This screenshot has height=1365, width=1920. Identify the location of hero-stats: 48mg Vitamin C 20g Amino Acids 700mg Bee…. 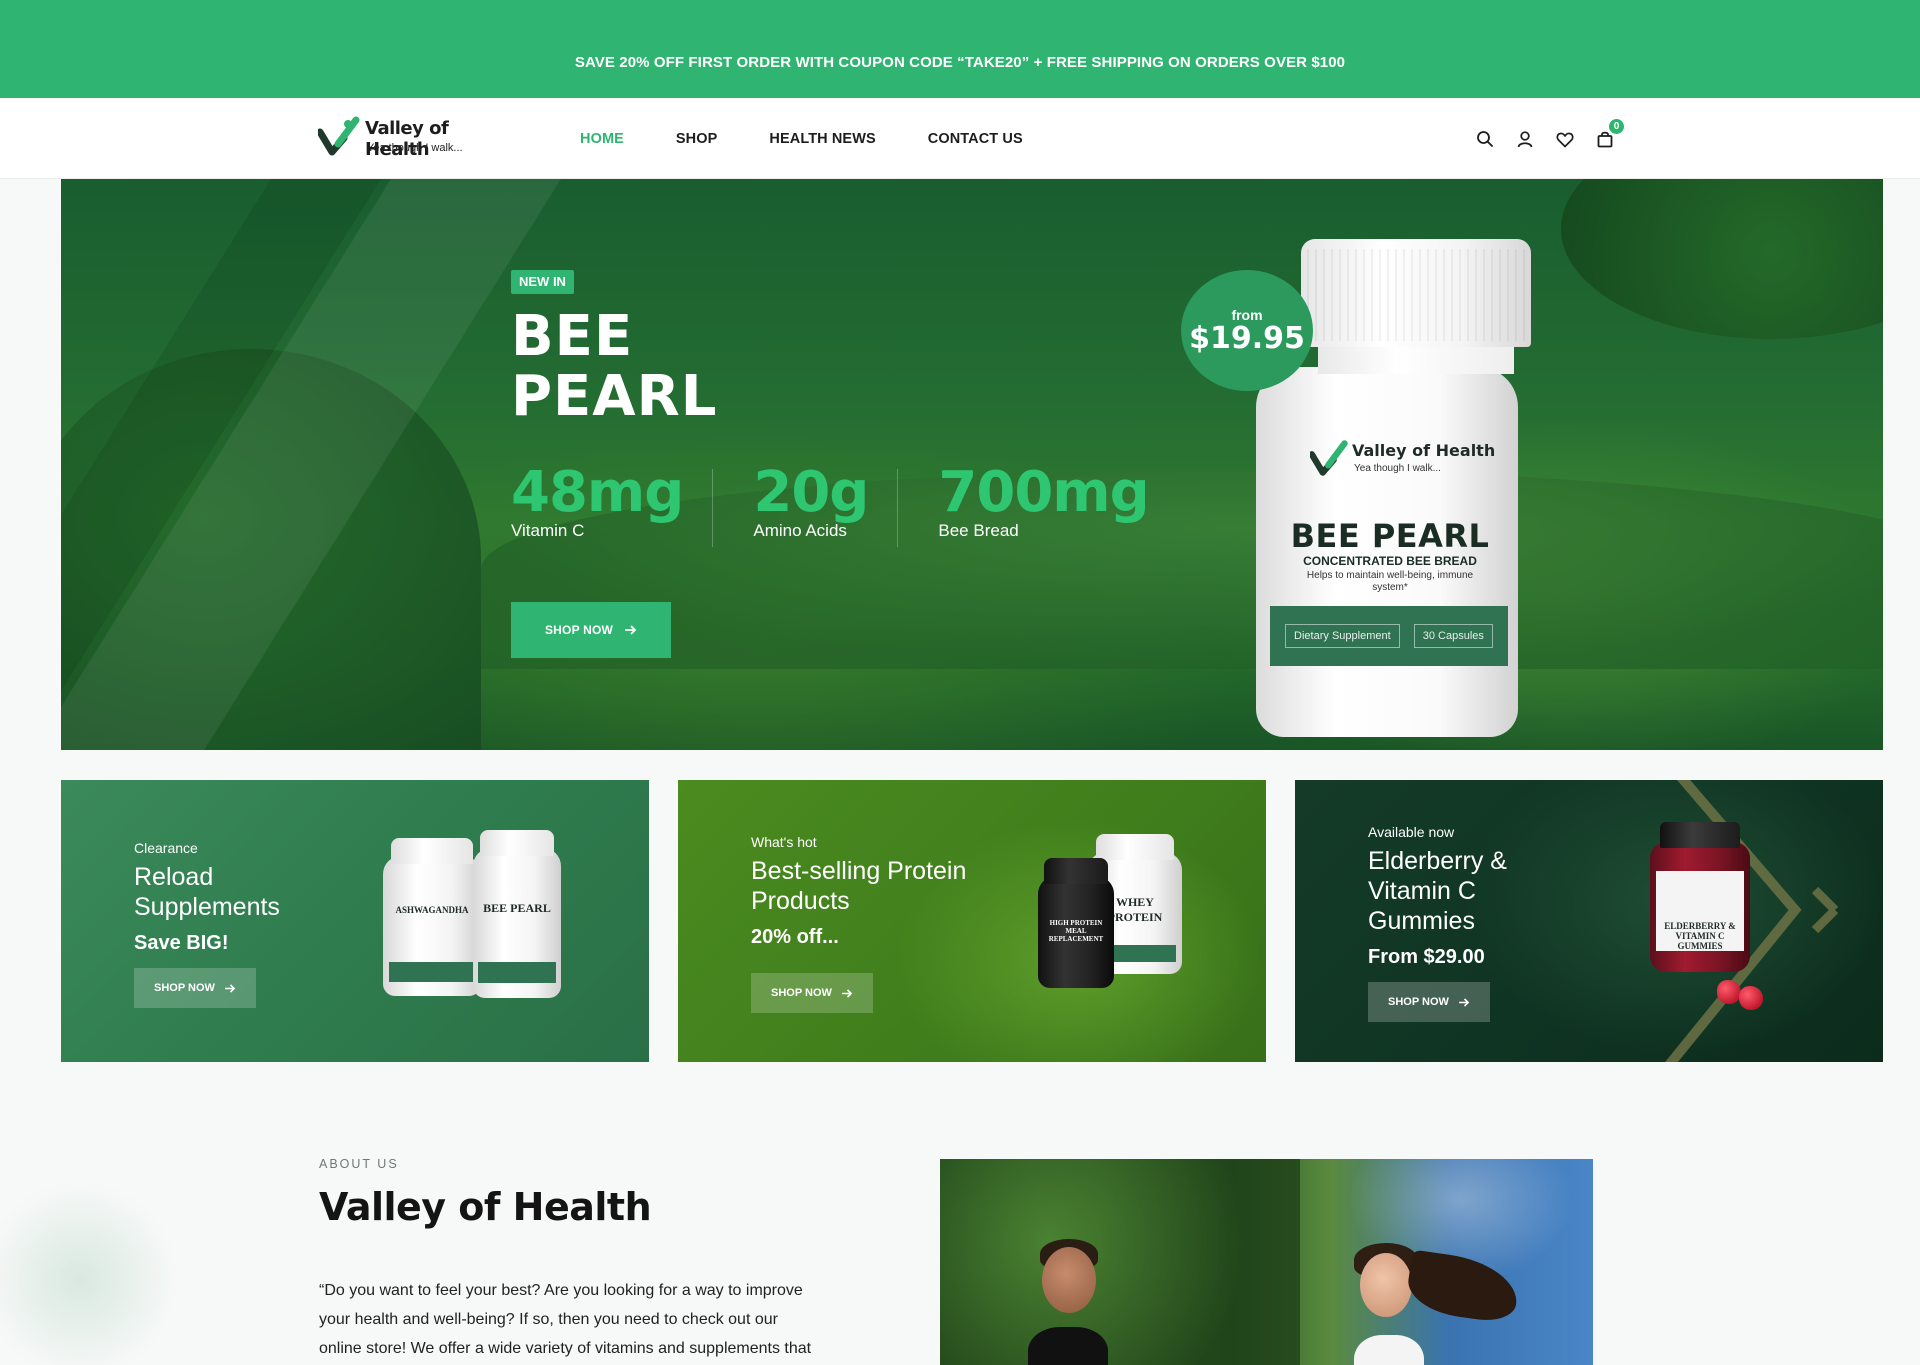
(865, 503).